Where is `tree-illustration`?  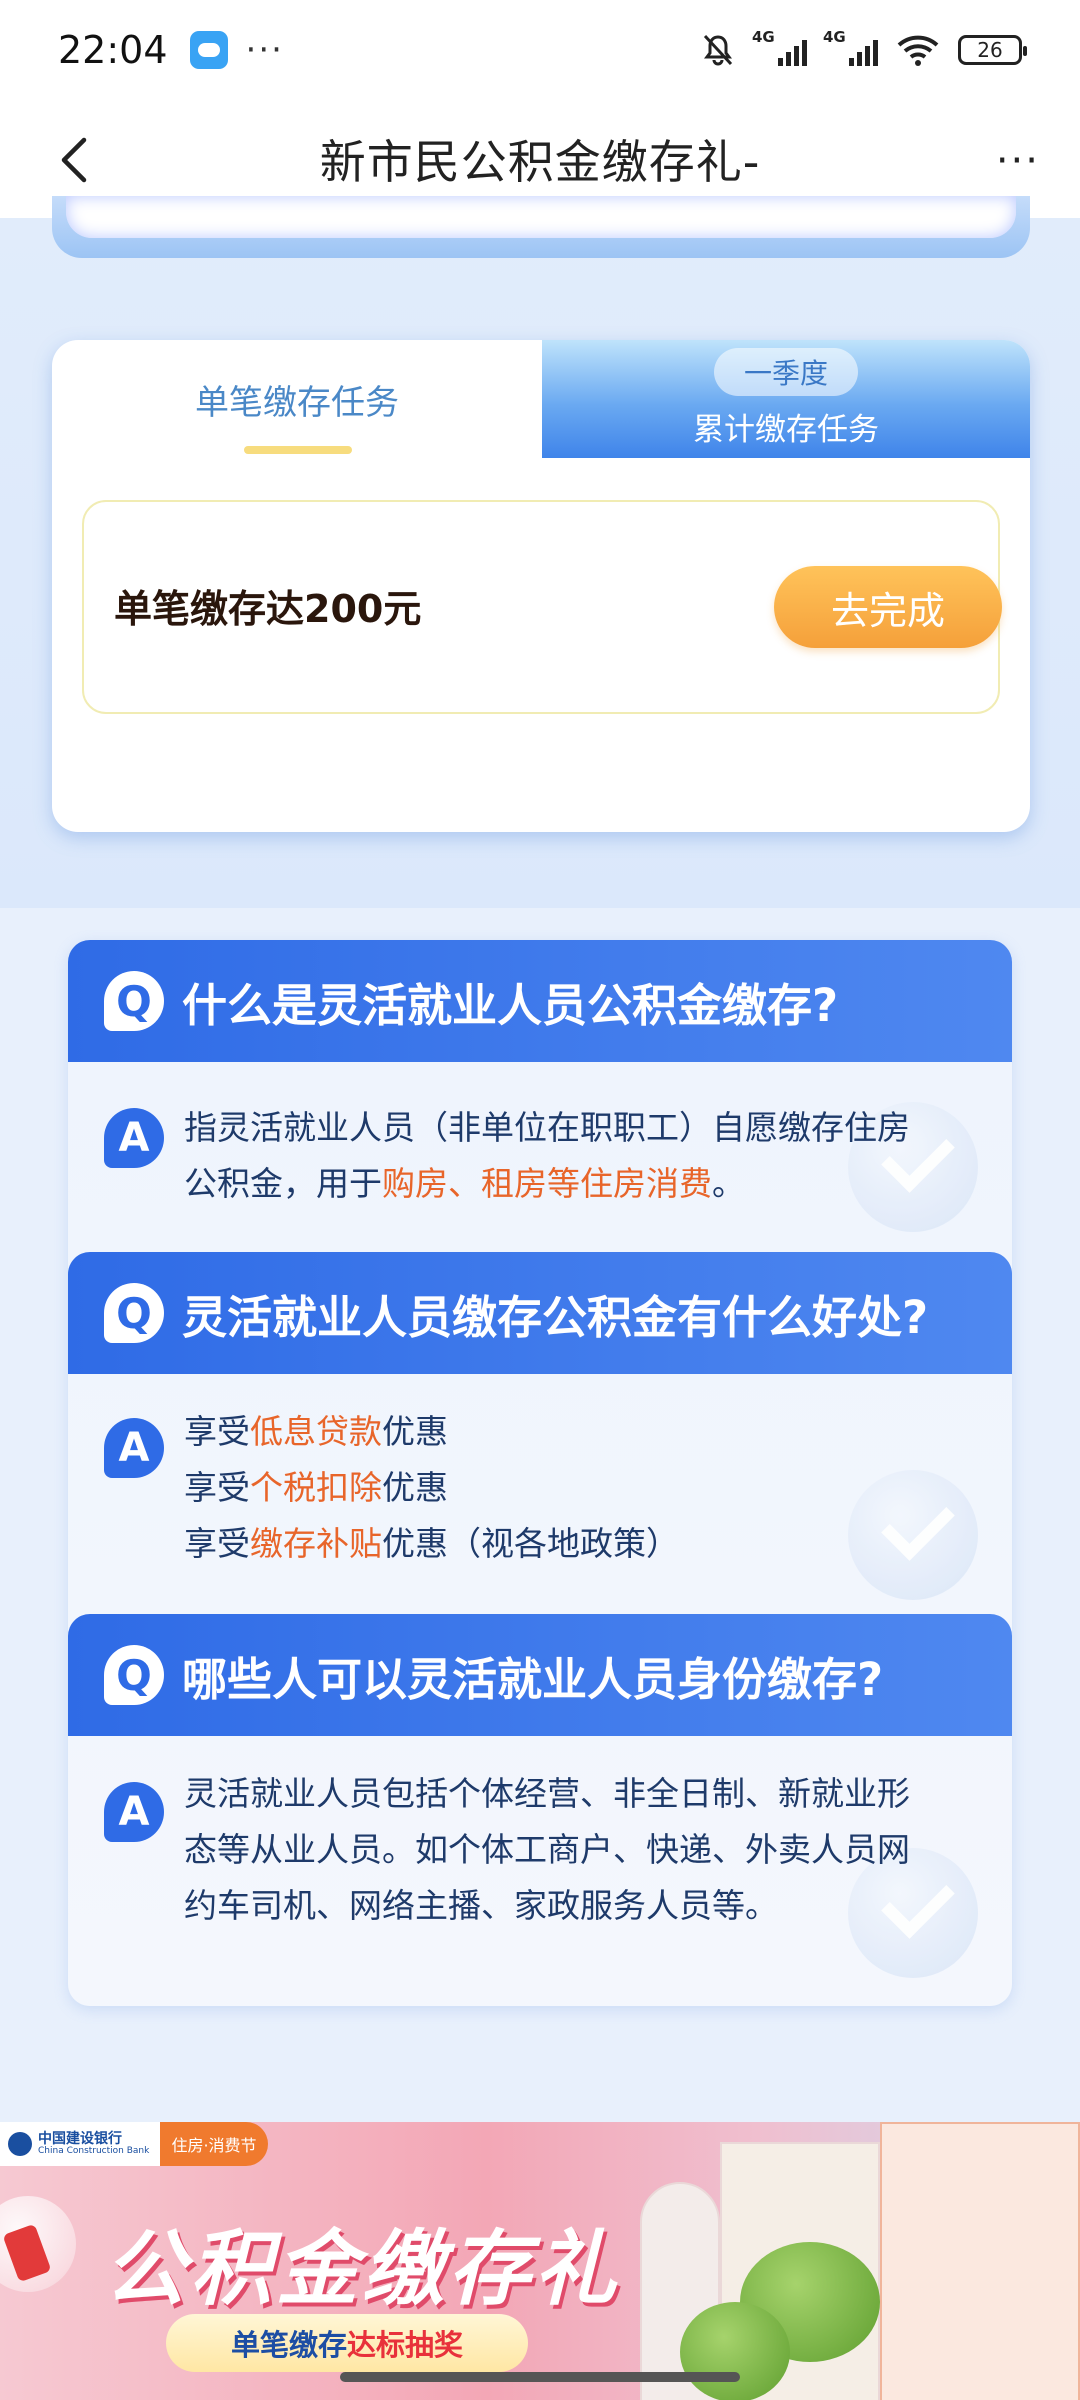
tree-illustration is located at coordinates (735, 2351).